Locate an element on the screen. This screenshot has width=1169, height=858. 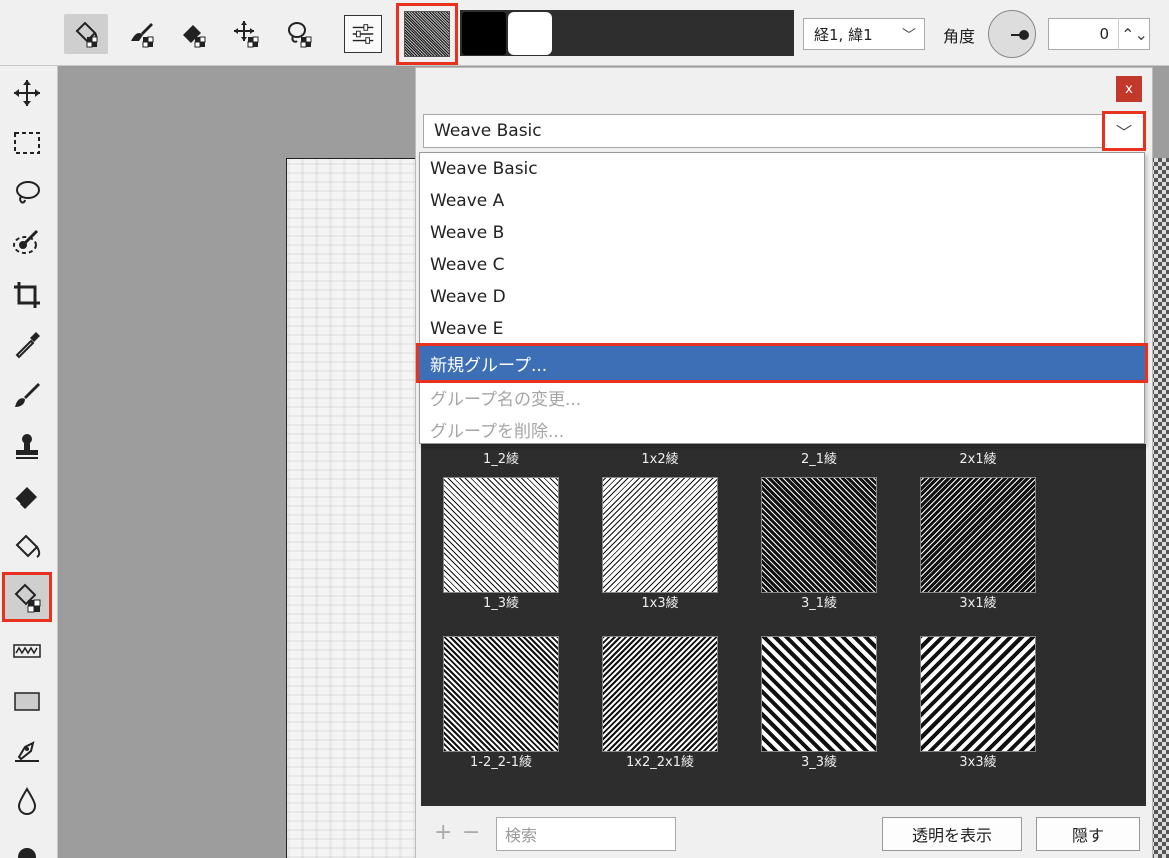
pattern-move-icon is located at coordinates (247, 34).